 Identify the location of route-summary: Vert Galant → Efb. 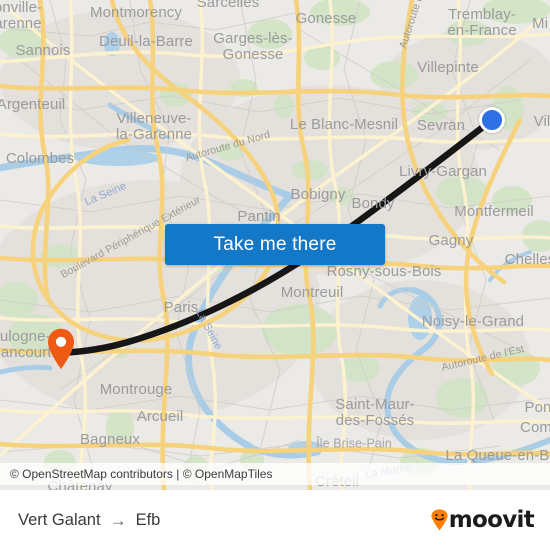
(89, 520).